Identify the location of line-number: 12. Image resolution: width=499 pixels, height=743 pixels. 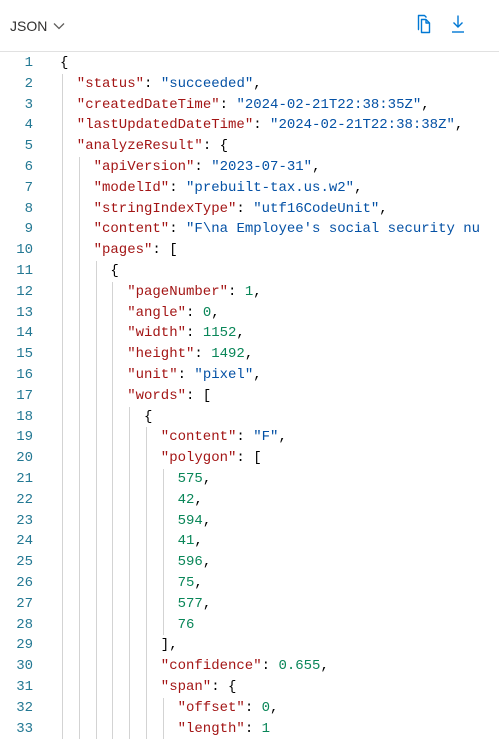
(24, 291).